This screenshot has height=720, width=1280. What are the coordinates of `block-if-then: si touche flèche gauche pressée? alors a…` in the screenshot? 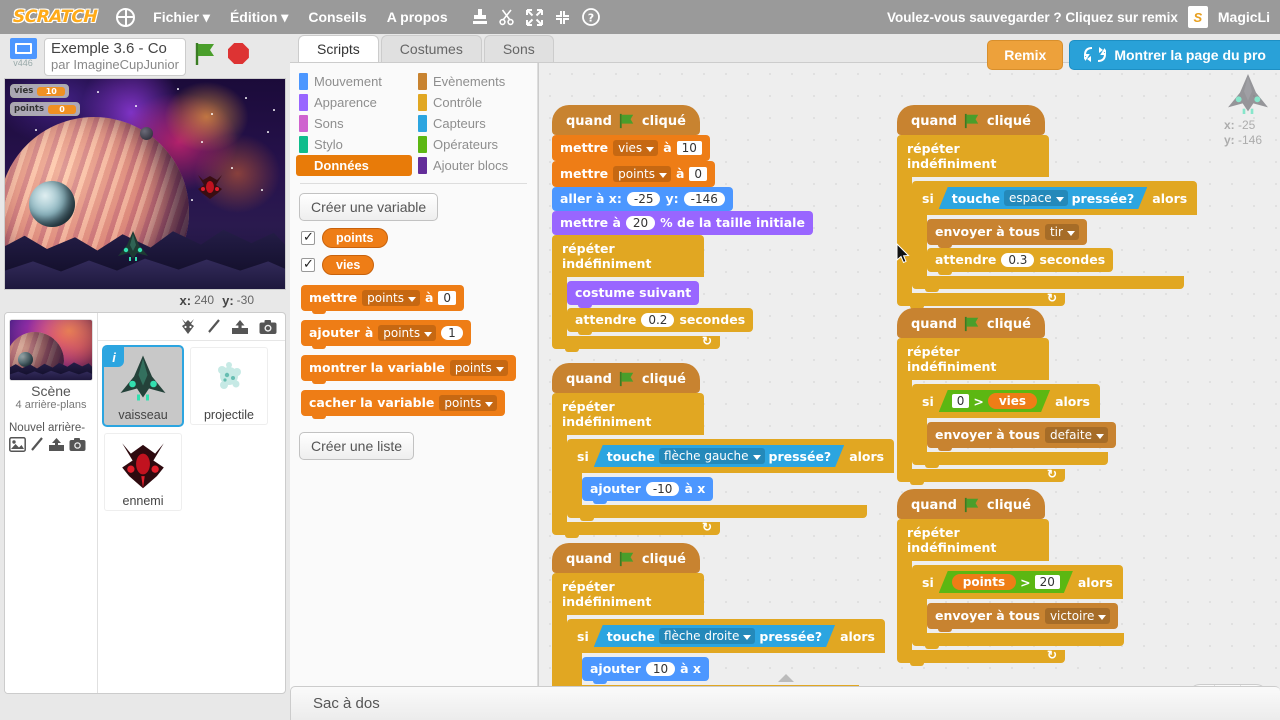 It's located at (731, 480).